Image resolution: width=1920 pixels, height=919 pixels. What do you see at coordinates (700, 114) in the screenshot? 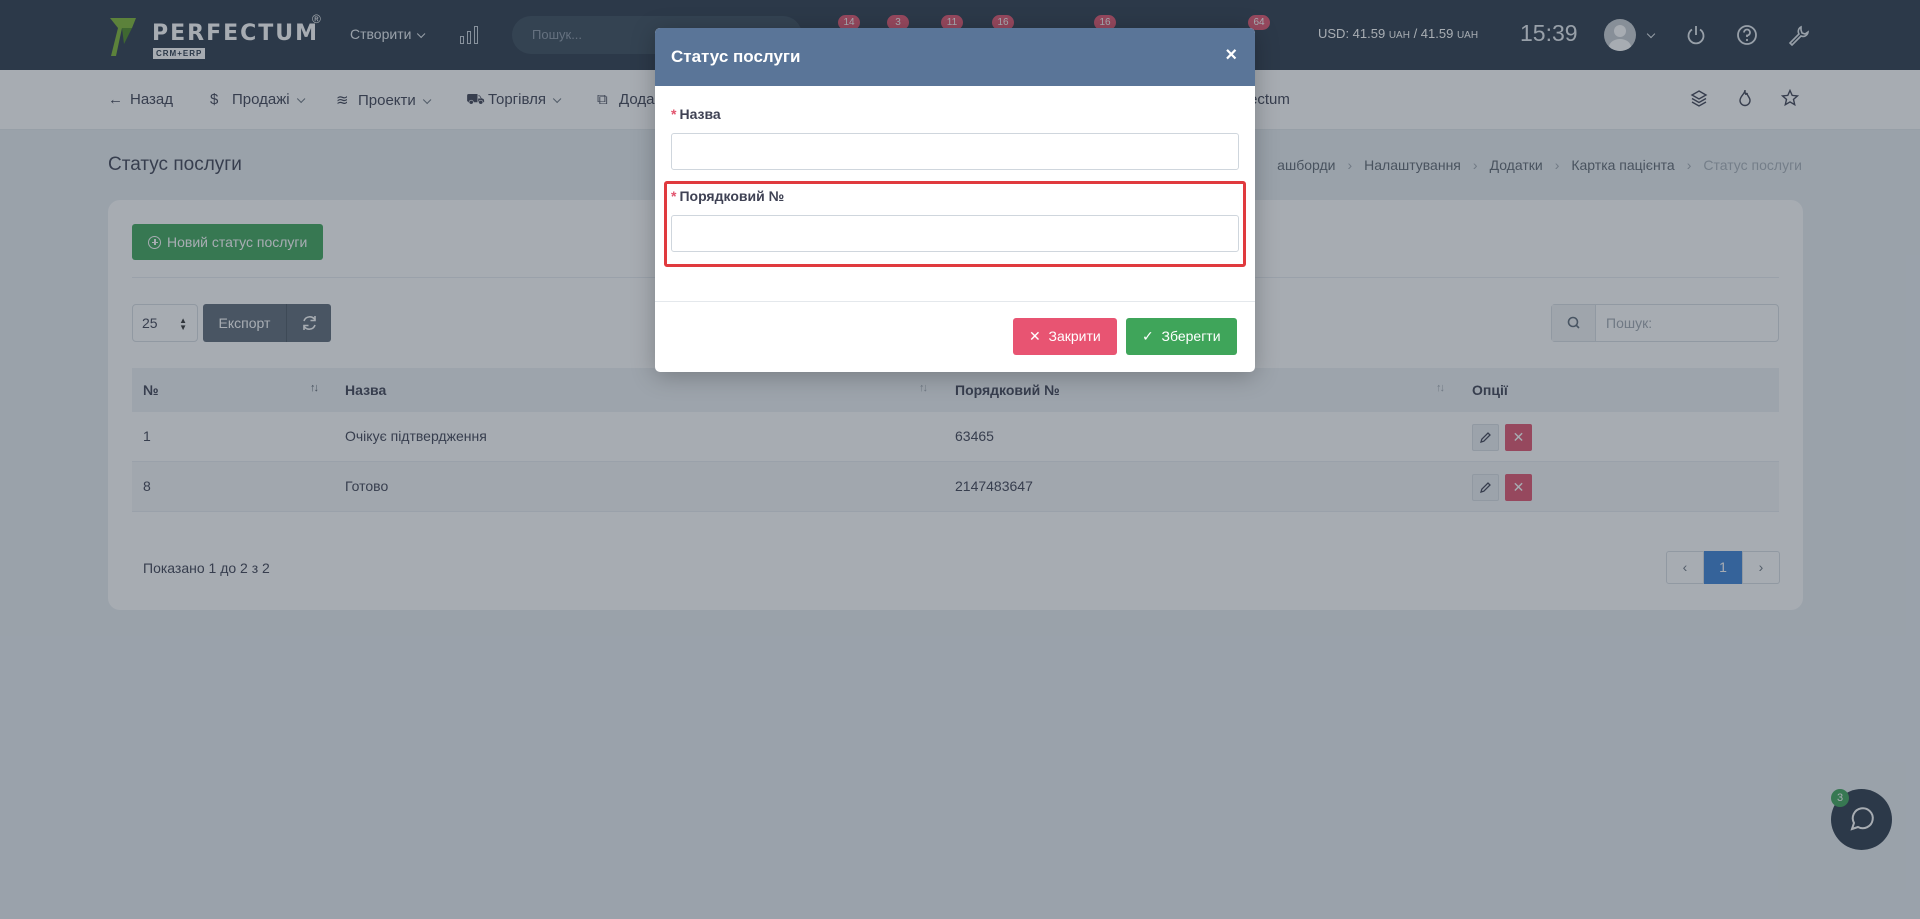
I see `name-field-label-text: Назва` at bounding box center [700, 114].